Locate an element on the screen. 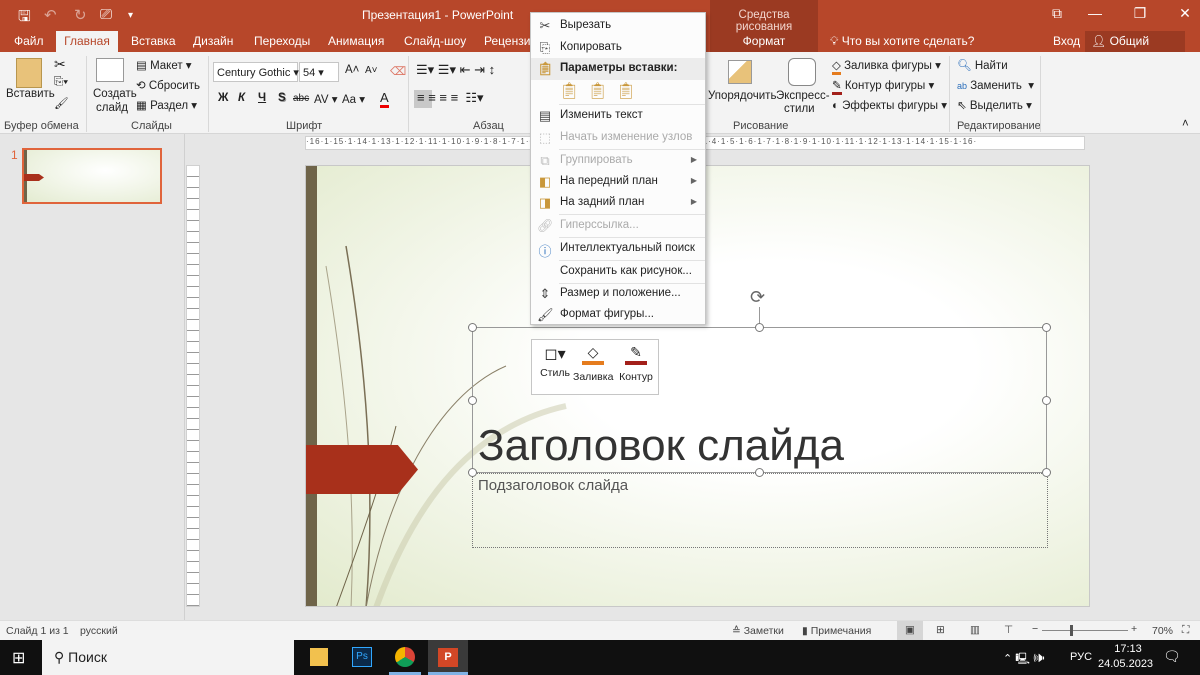  menu-item-edit-text: ▤ Изменить текст is located at coordinates (618, 116).